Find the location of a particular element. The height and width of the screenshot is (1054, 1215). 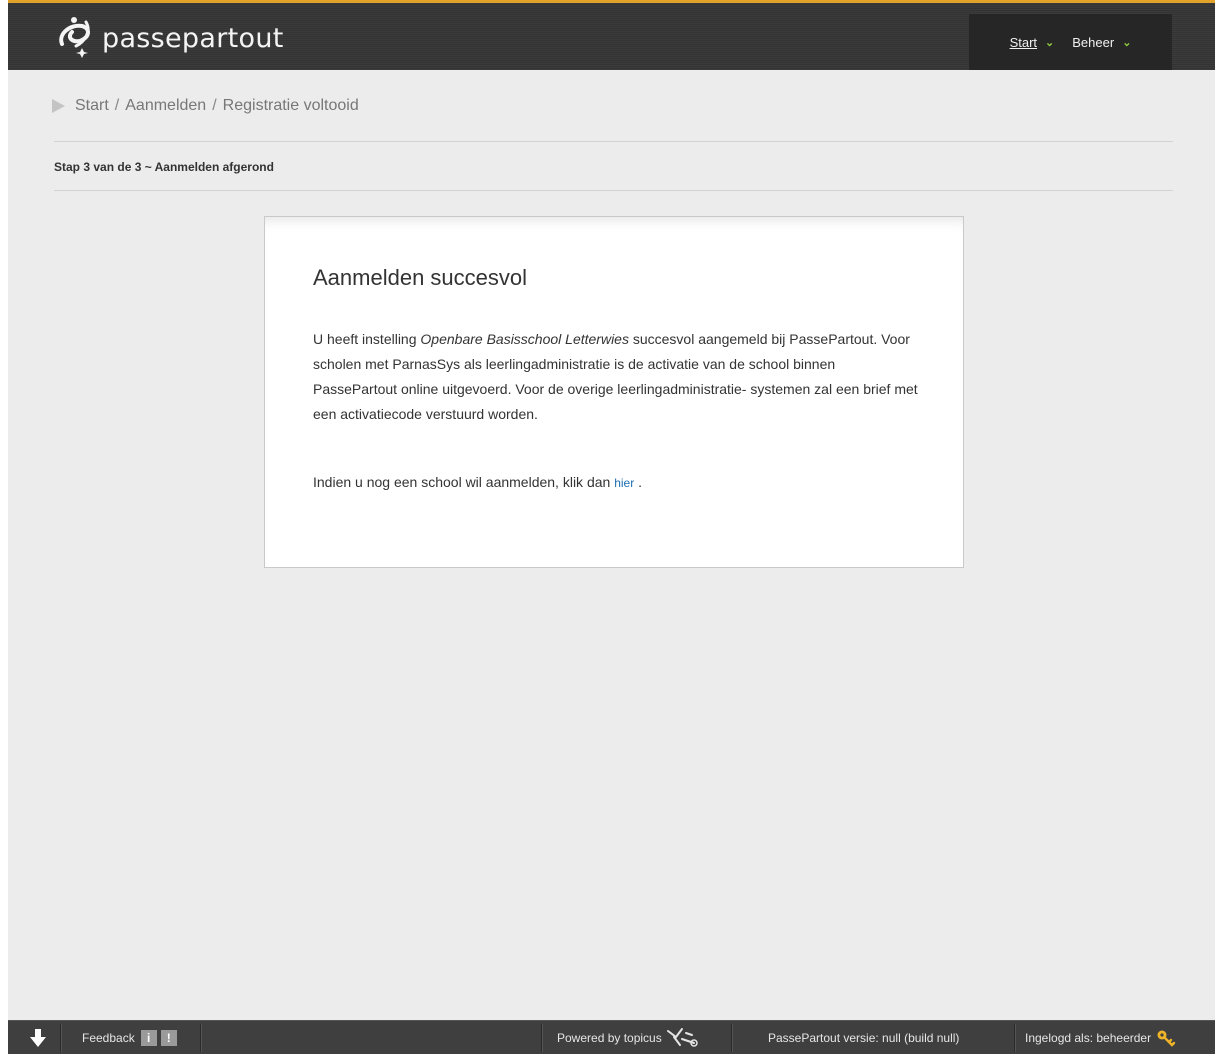

message-text-start: U heeft instelling is located at coordinates (365, 339).